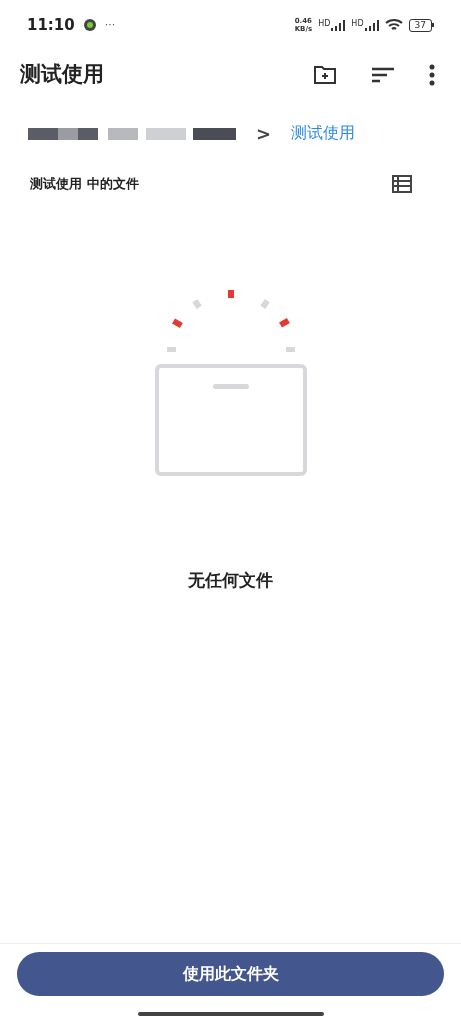 The height and width of the screenshot is (1024, 461). What do you see at coordinates (230, 974) in the screenshot?
I see `use-folder-button: 使用此文件夹` at bounding box center [230, 974].